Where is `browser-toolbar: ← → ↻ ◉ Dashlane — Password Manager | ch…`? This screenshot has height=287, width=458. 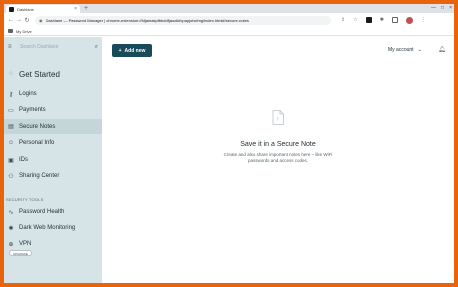 browser-toolbar: ← → ↻ ◉ Dashlane — Password Manager | ch… is located at coordinates (229, 20).